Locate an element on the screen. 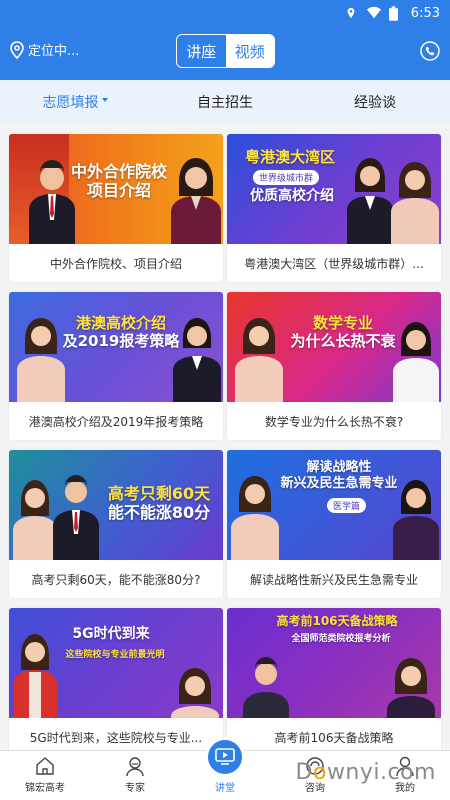  thumbnail-line: 5G时代到来 is located at coordinates (111, 634).